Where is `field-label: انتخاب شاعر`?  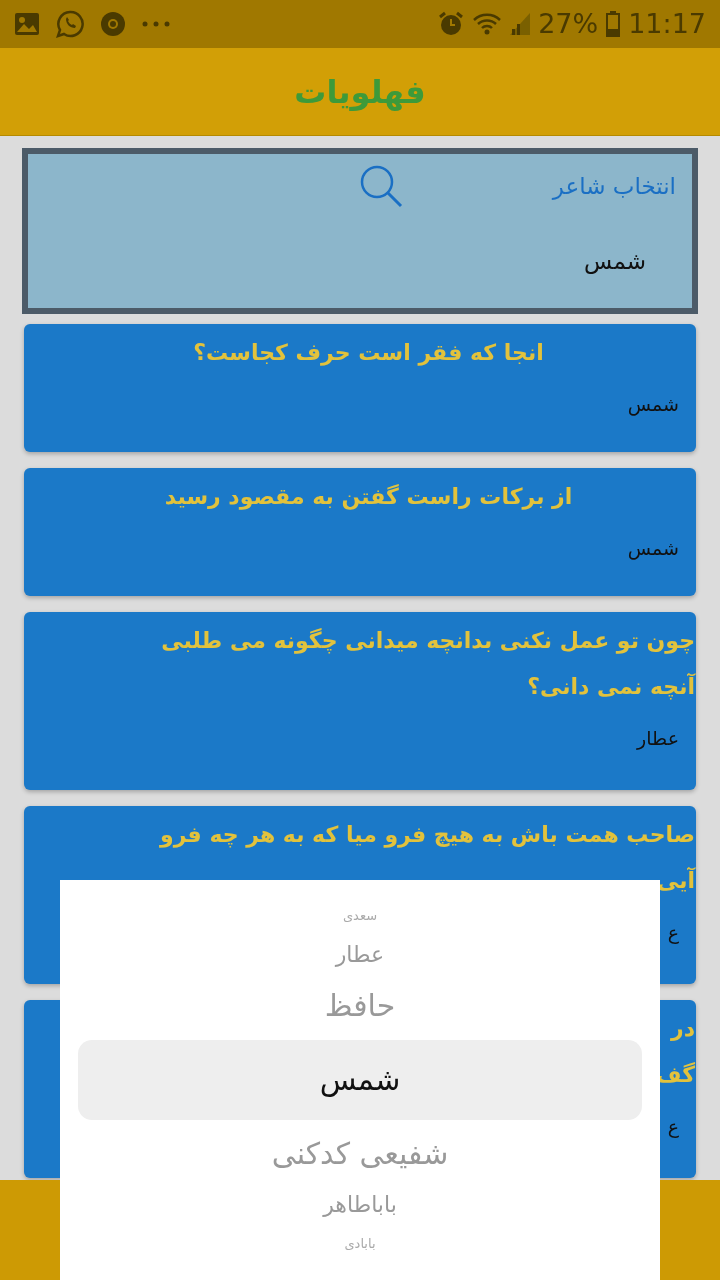 field-label: انتخاب شاعر is located at coordinates (614, 186).